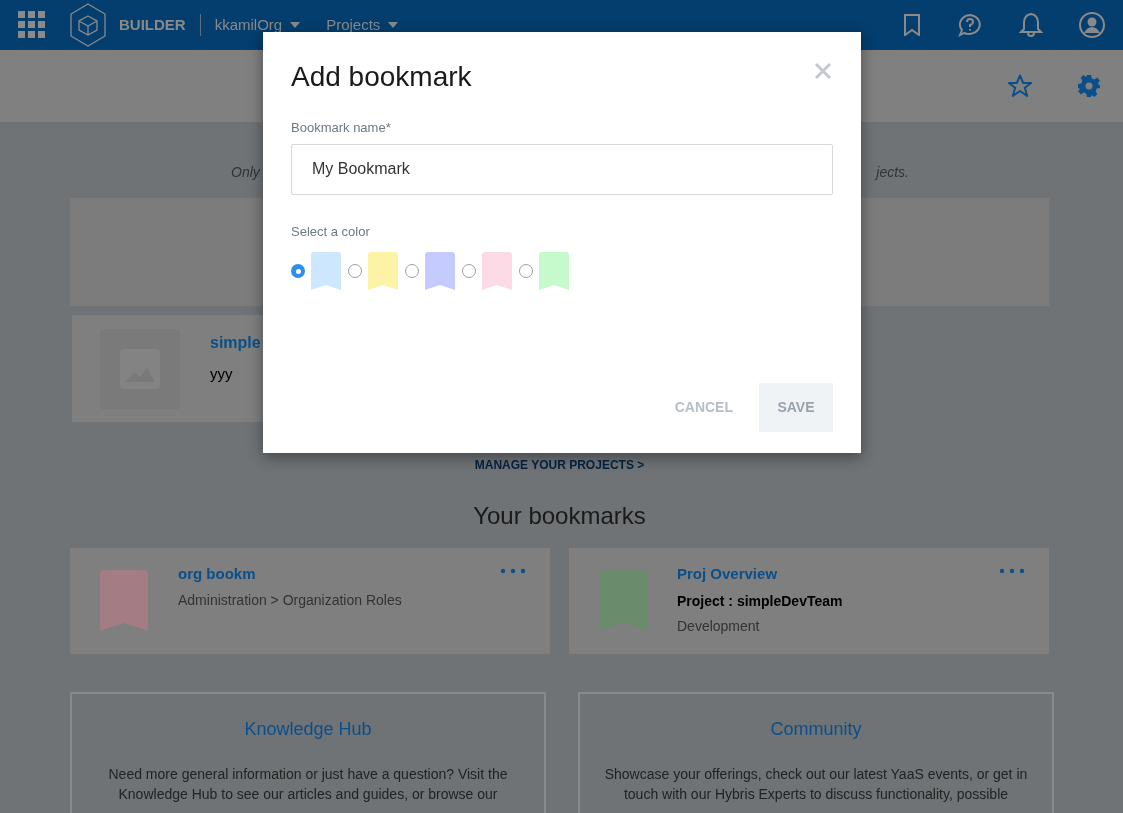 The height and width of the screenshot is (813, 1123). I want to click on info-card-text: Need more general information or just have a question? Visit the Knowledge Hub to see our articles and guides, or browse our, so click(308, 784).